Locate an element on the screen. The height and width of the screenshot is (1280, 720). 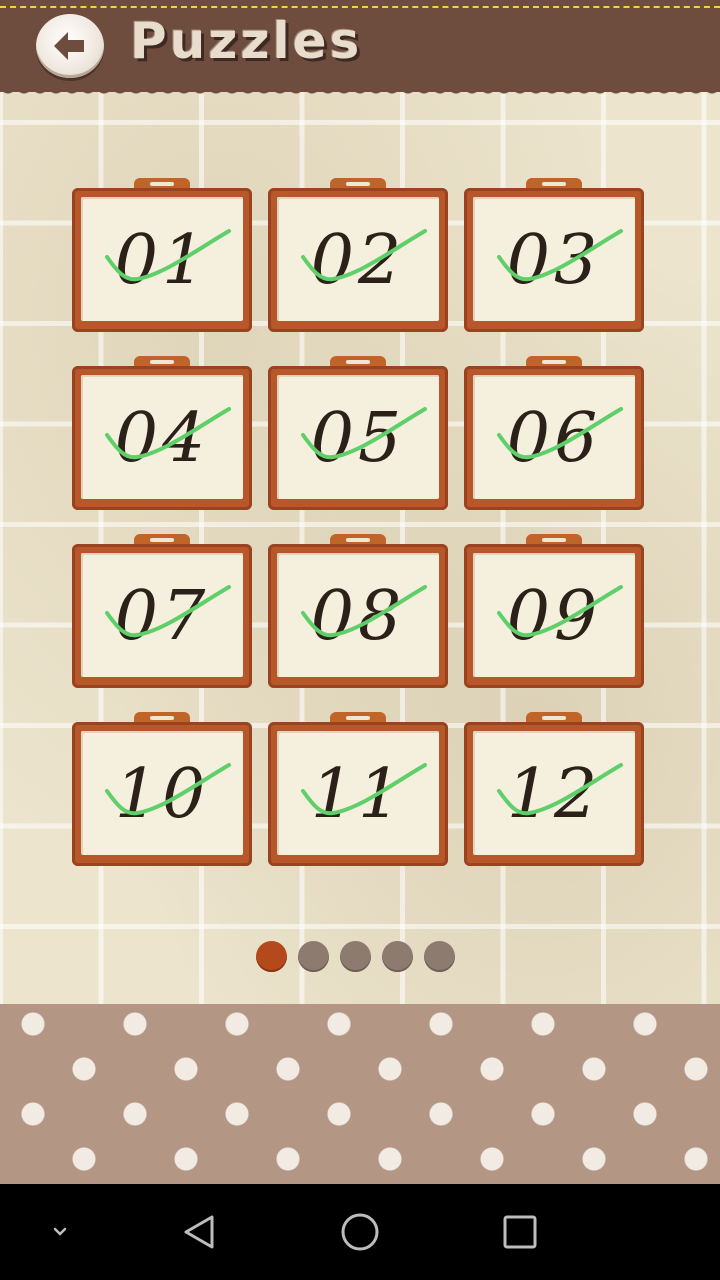
tile-frame: 04 is located at coordinates (162, 438).